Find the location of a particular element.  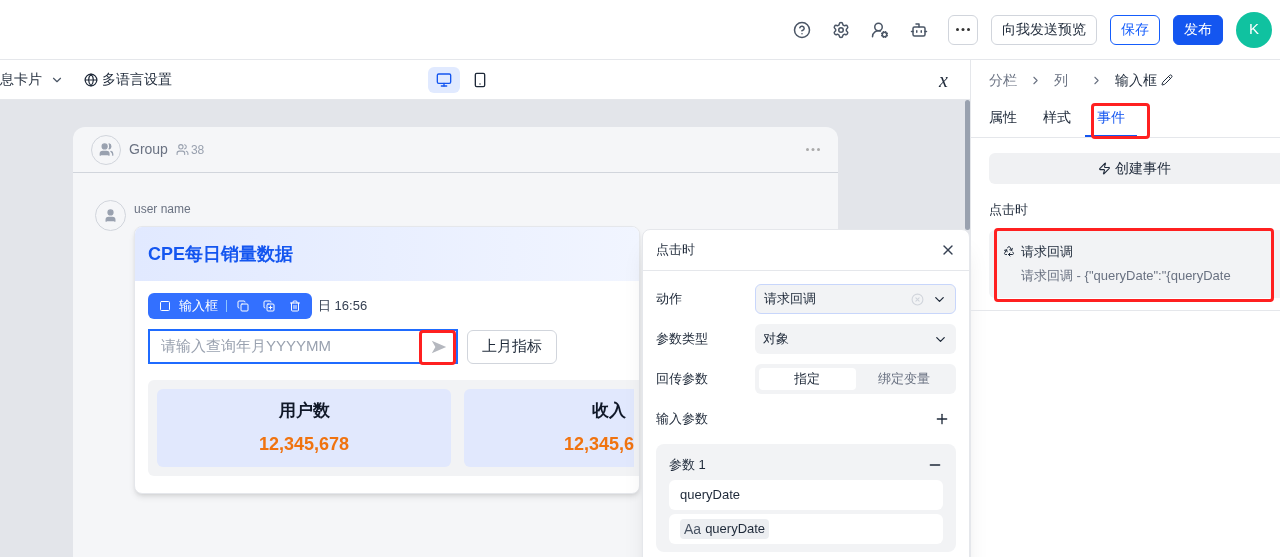

language-settings-link: 多语言设置 is located at coordinates (137, 79).